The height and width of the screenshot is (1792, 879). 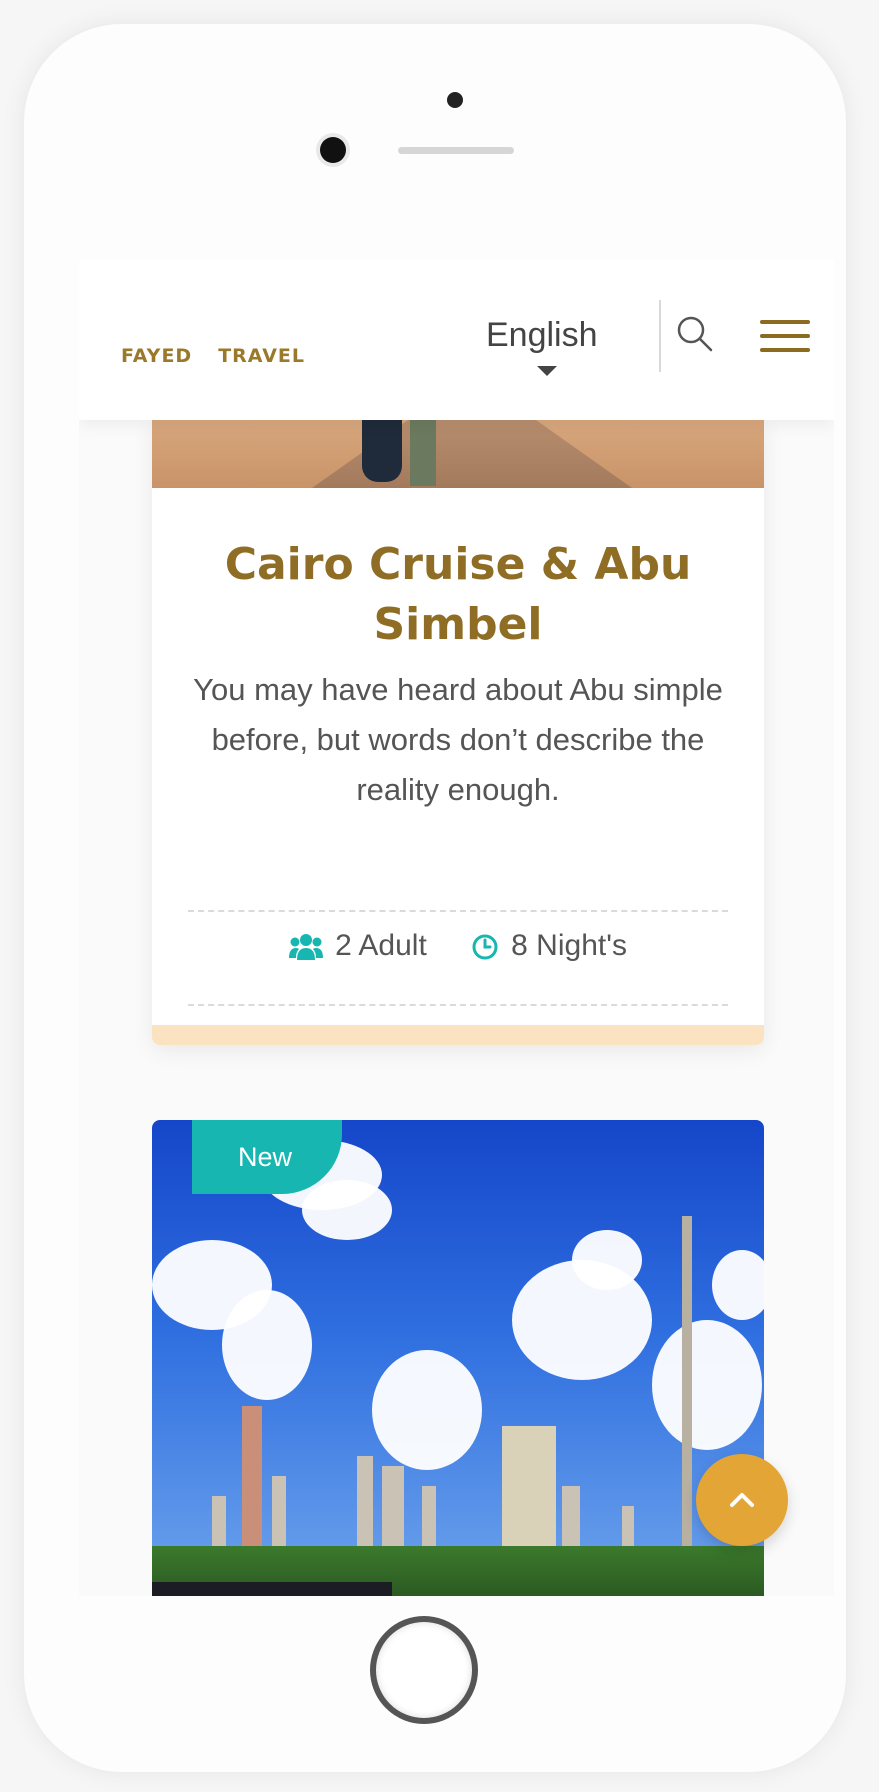 What do you see at coordinates (458, 454) in the screenshot?
I see `tour-card-image` at bounding box center [458, 454].